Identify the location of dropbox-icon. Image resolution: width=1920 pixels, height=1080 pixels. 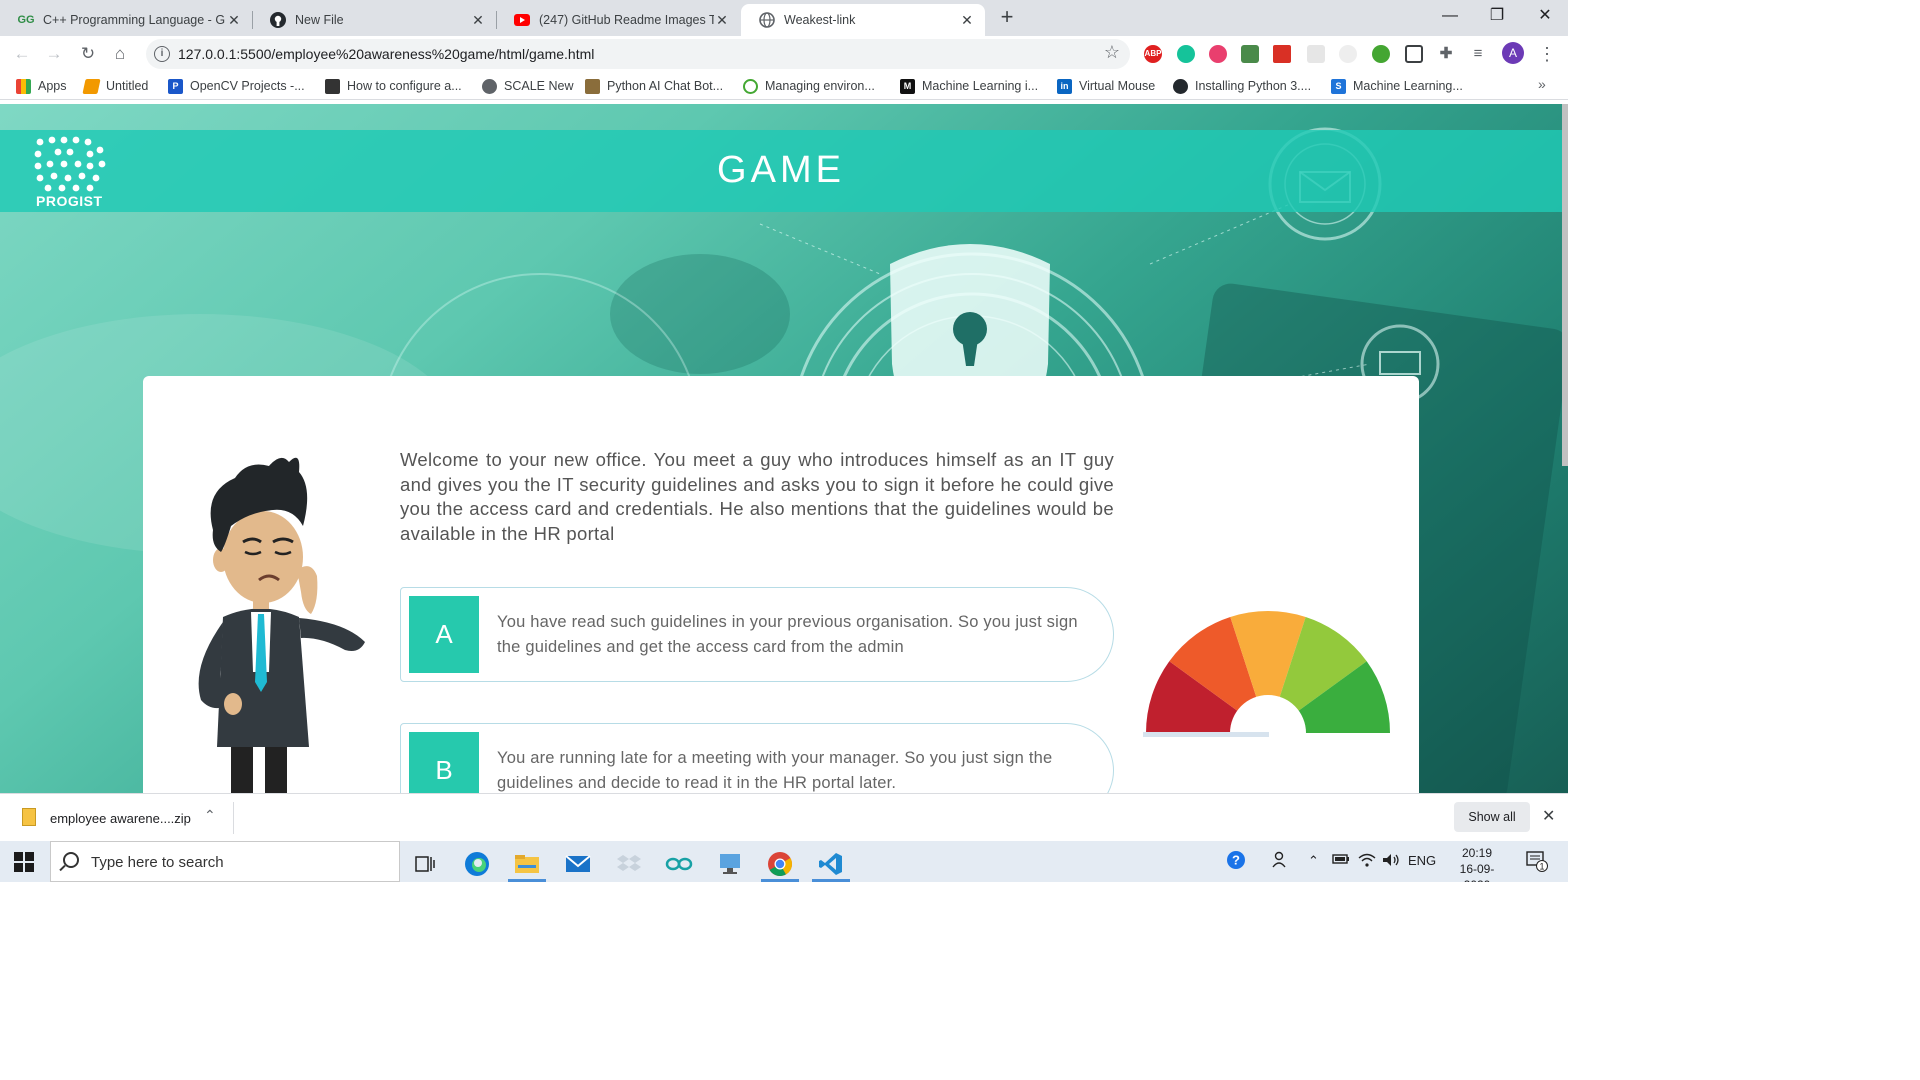
(629, 864).